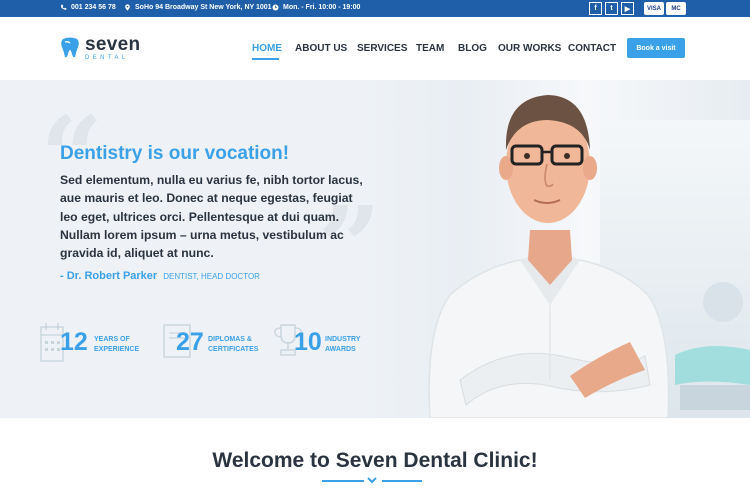 The width and height of the screenshot is (750, 500). What do you see at coordinates (265, 59) in the screenshot?
I see `nav-active-underline` at bounding box center [265, 59].